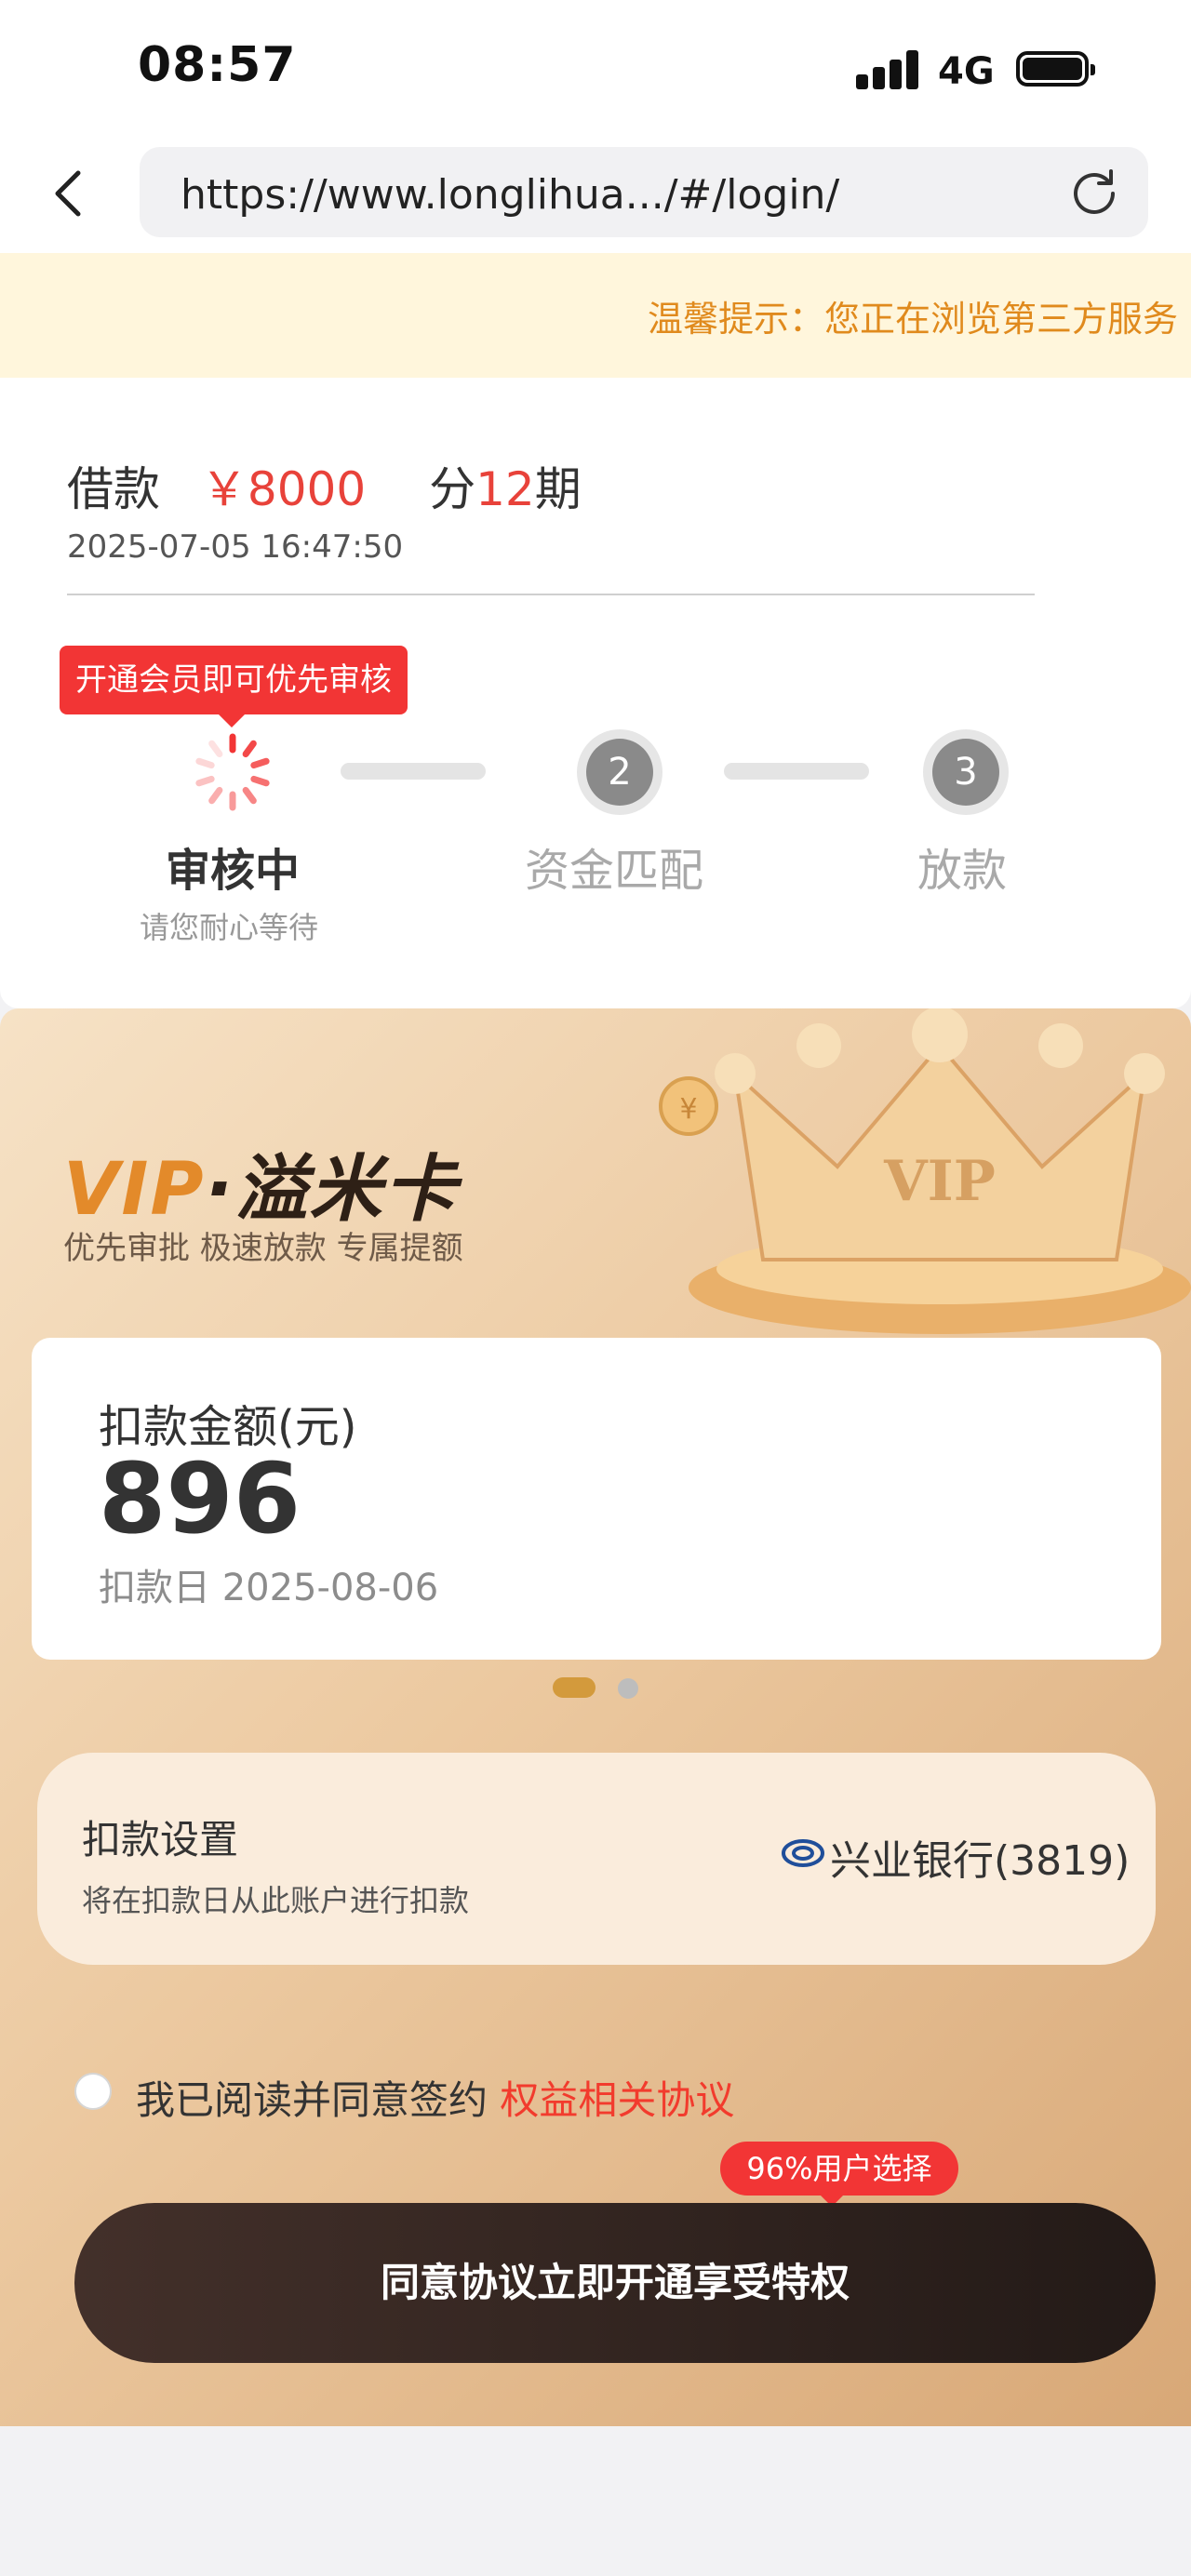  Describe the element at coordinates (160, 1839) in the screenshot. I see `setting-title: 扣款设置` at that location.